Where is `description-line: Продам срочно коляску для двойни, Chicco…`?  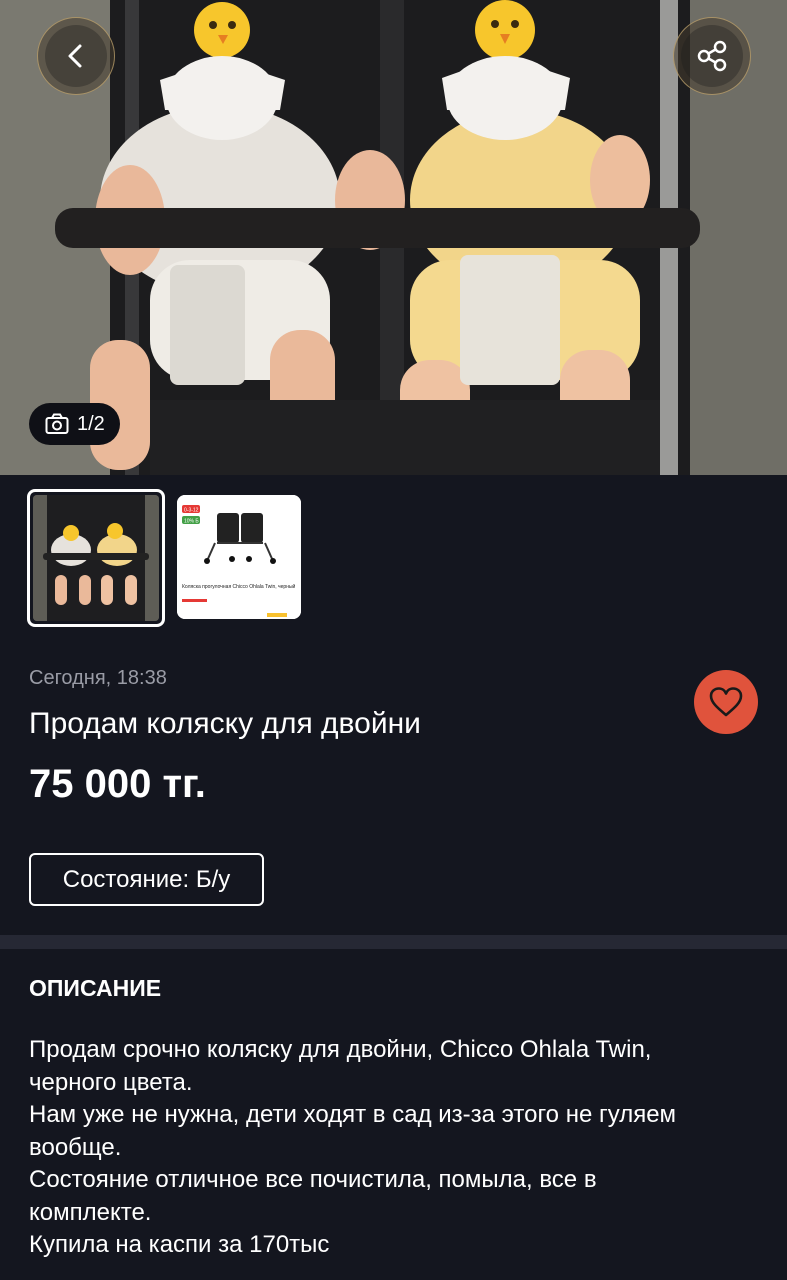
description-line: Продам срочно коляску для двойни, Chicco… is located at coordinates (340, 1049).